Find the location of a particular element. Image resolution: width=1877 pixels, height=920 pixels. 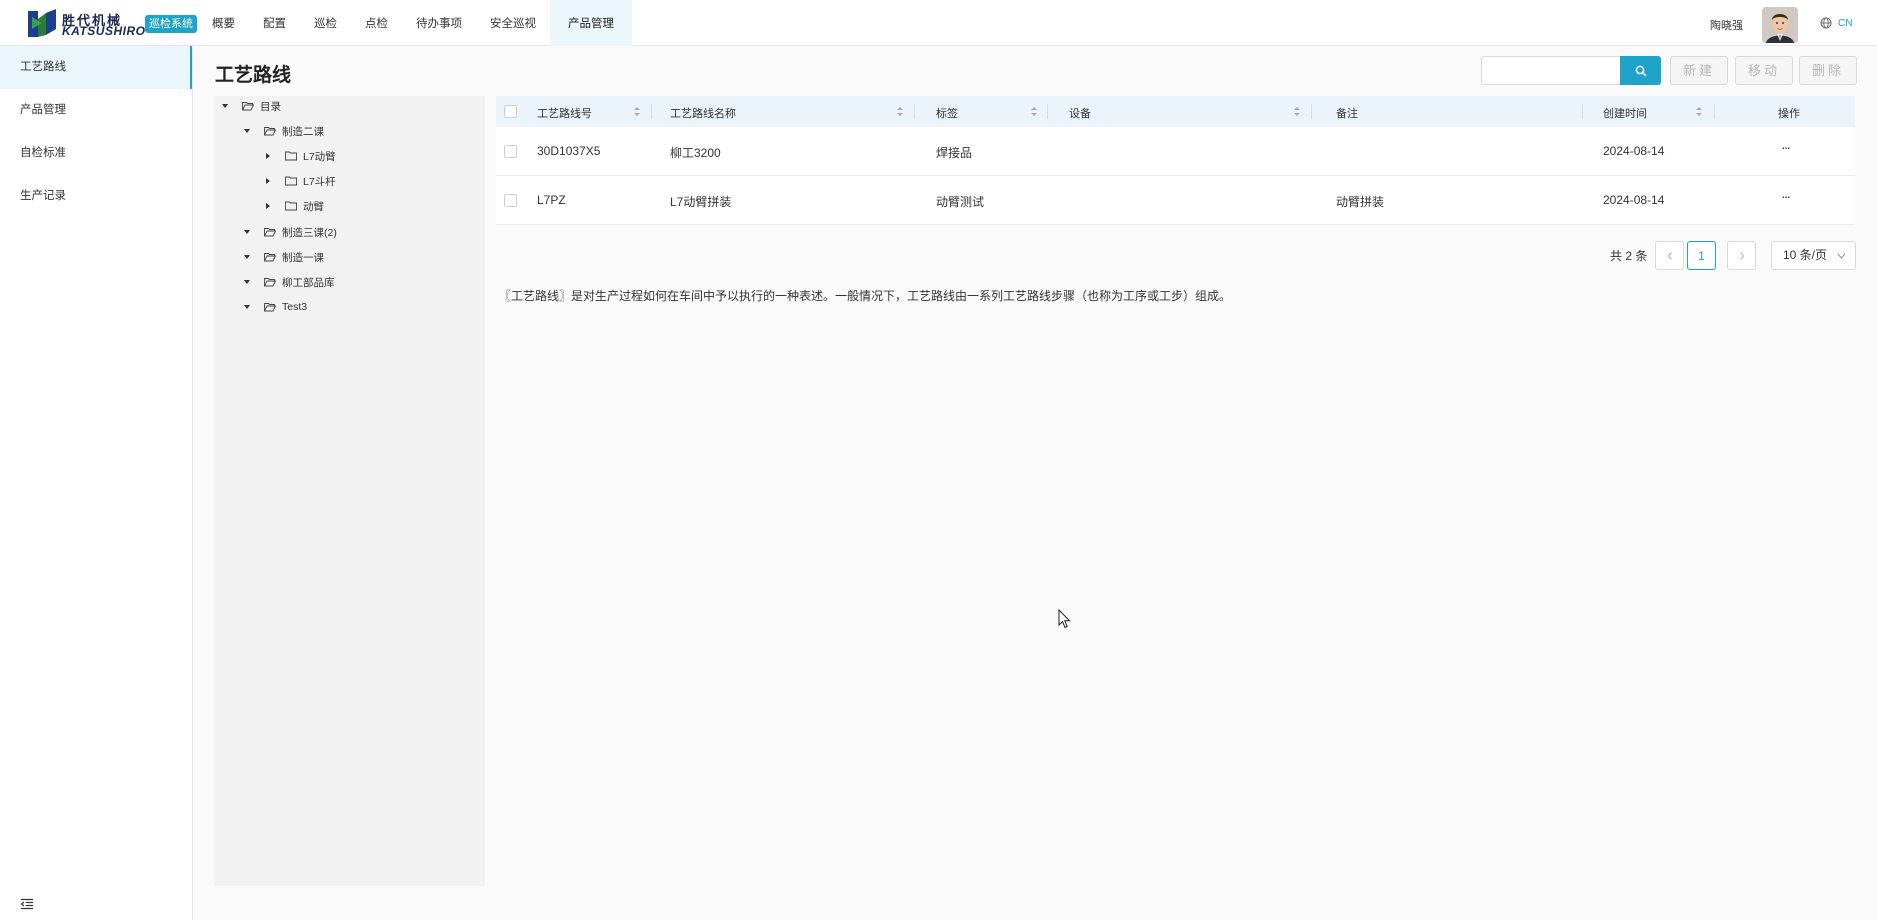

avatar is located at coordinates (1780, 25).